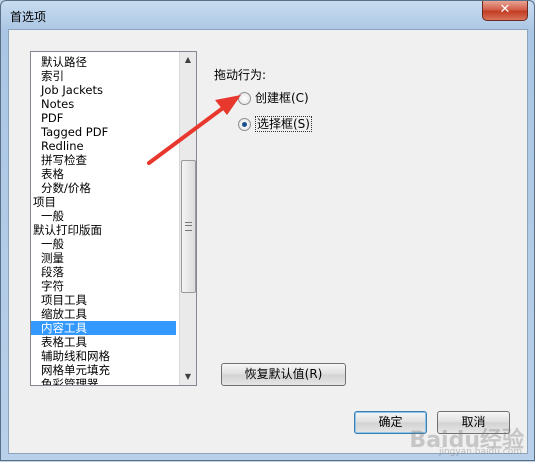  What do you see at coordinates (103, 90) in the screenshot?
I see `category-item: Job Jackets` at bounding box center [103, 90].